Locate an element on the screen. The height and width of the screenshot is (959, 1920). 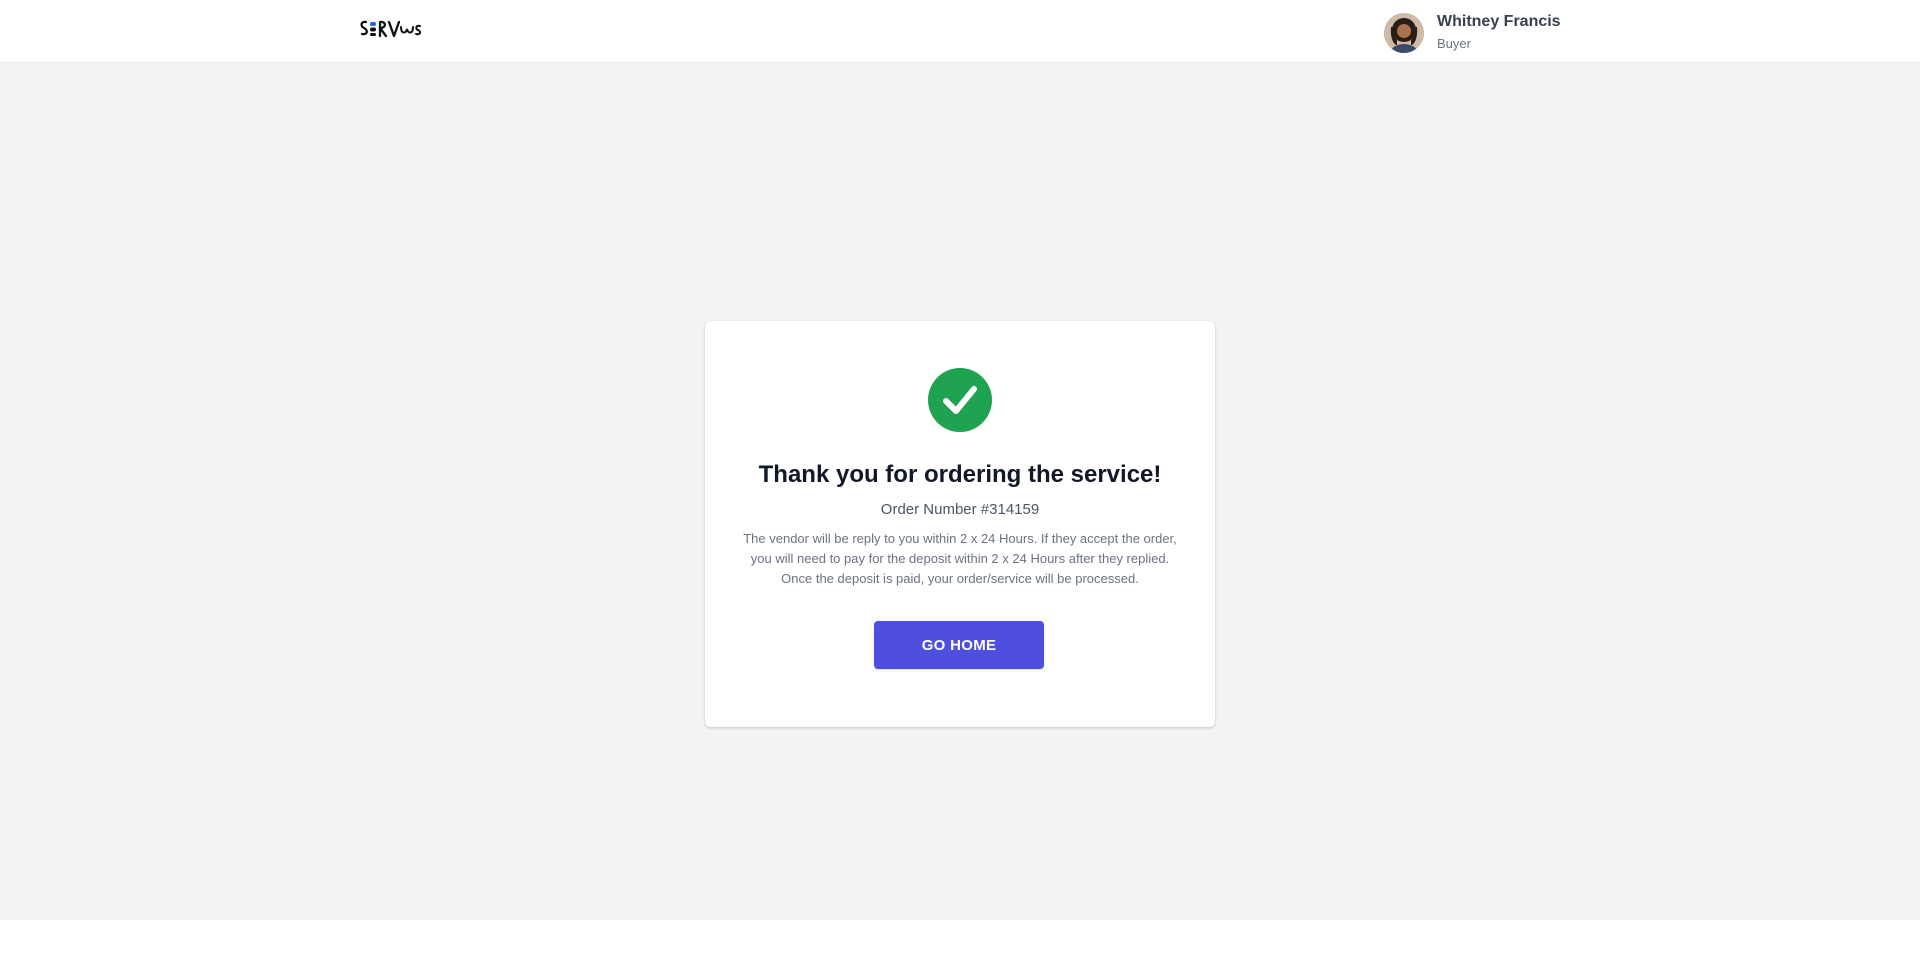
confirmation-title: Thank you for ordering the service! is located at coordinates (960, 474).